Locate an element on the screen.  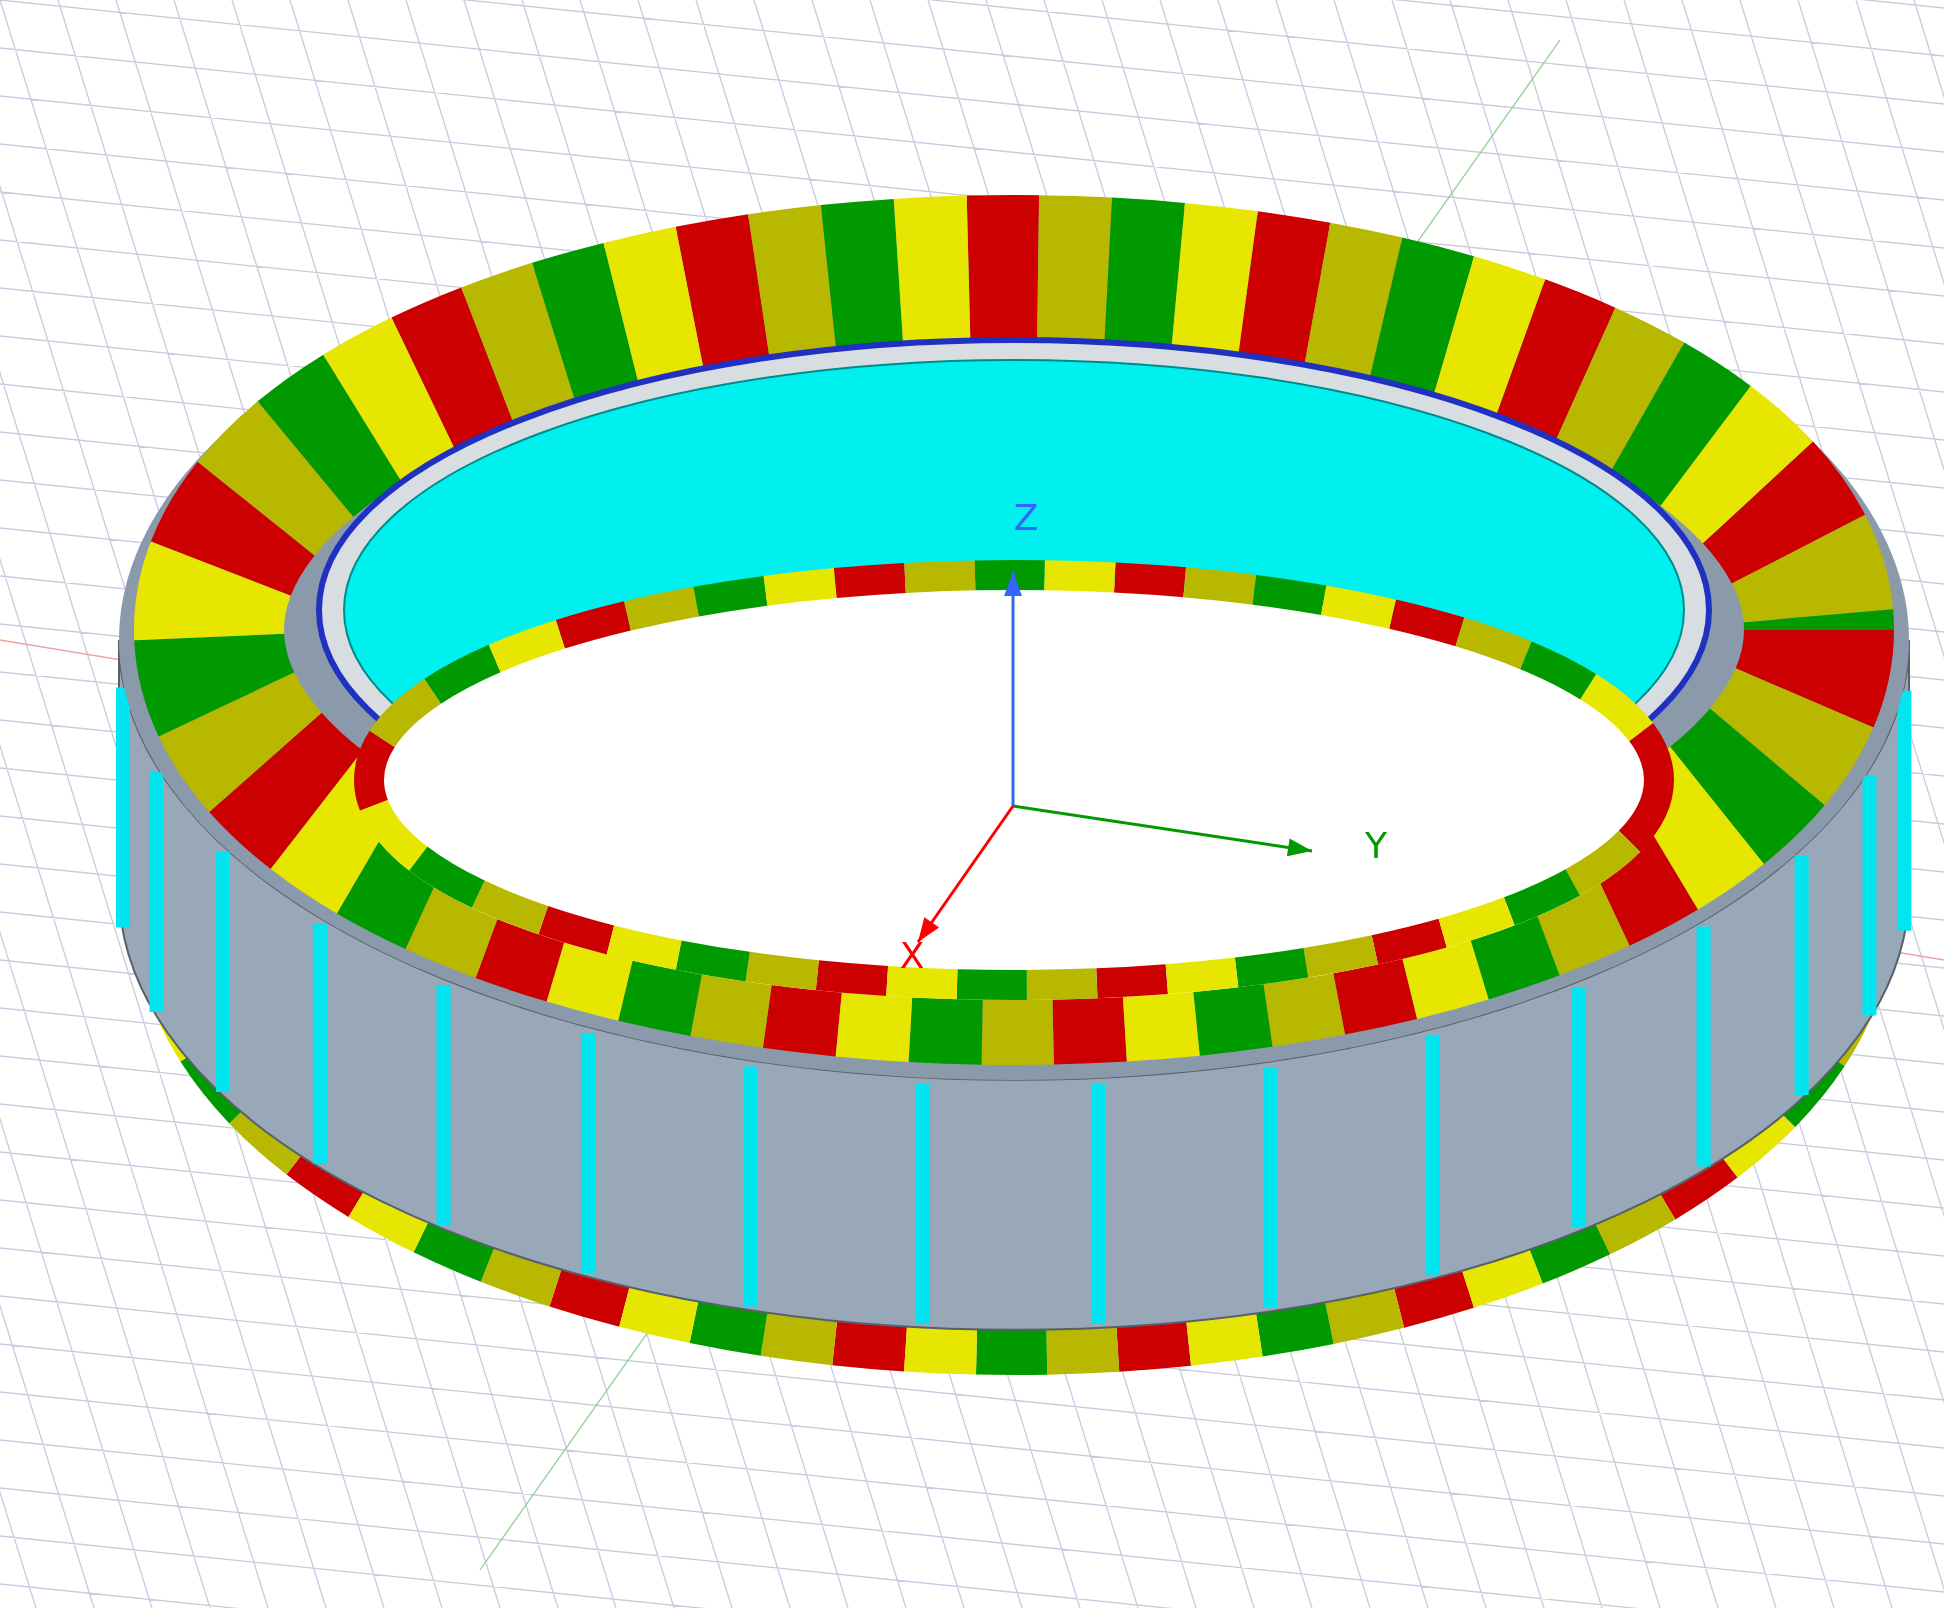
axis-label: X is located at coordinates (912, 955).